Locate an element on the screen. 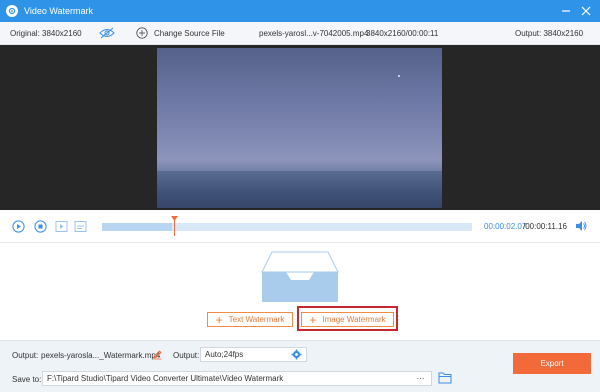 The image size is (600, 392). stop-icon is located at coordinates (40, 226).